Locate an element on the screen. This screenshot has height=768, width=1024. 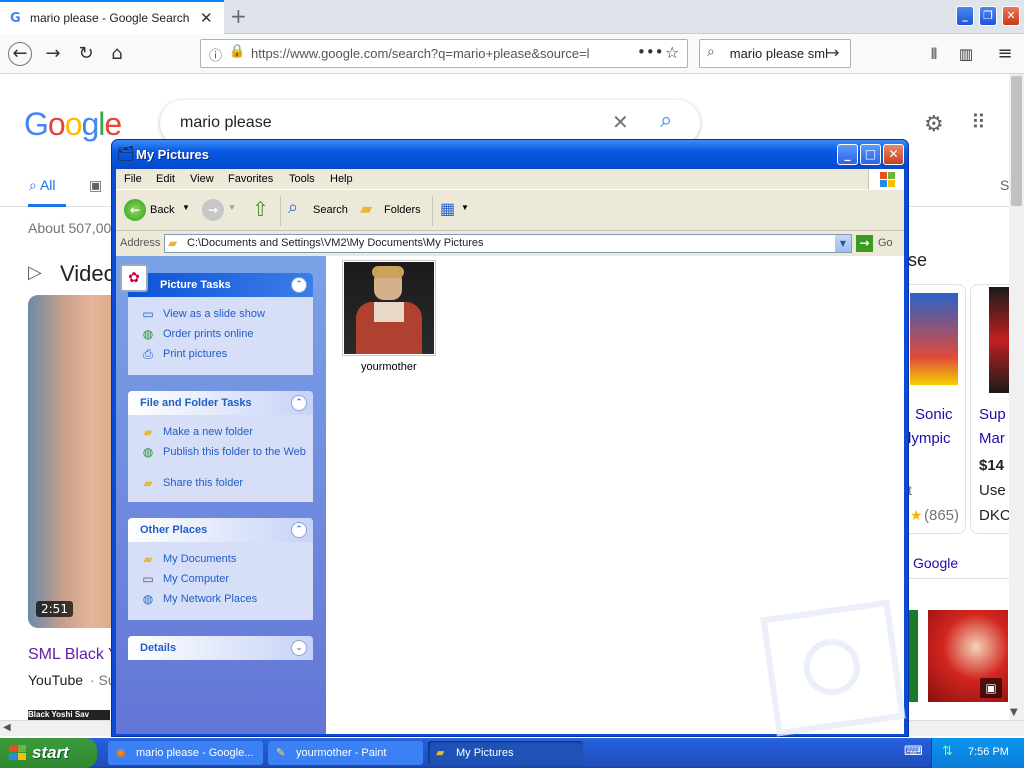
back-dropdown-icon: ▼ is located at coordinates (186, 207).